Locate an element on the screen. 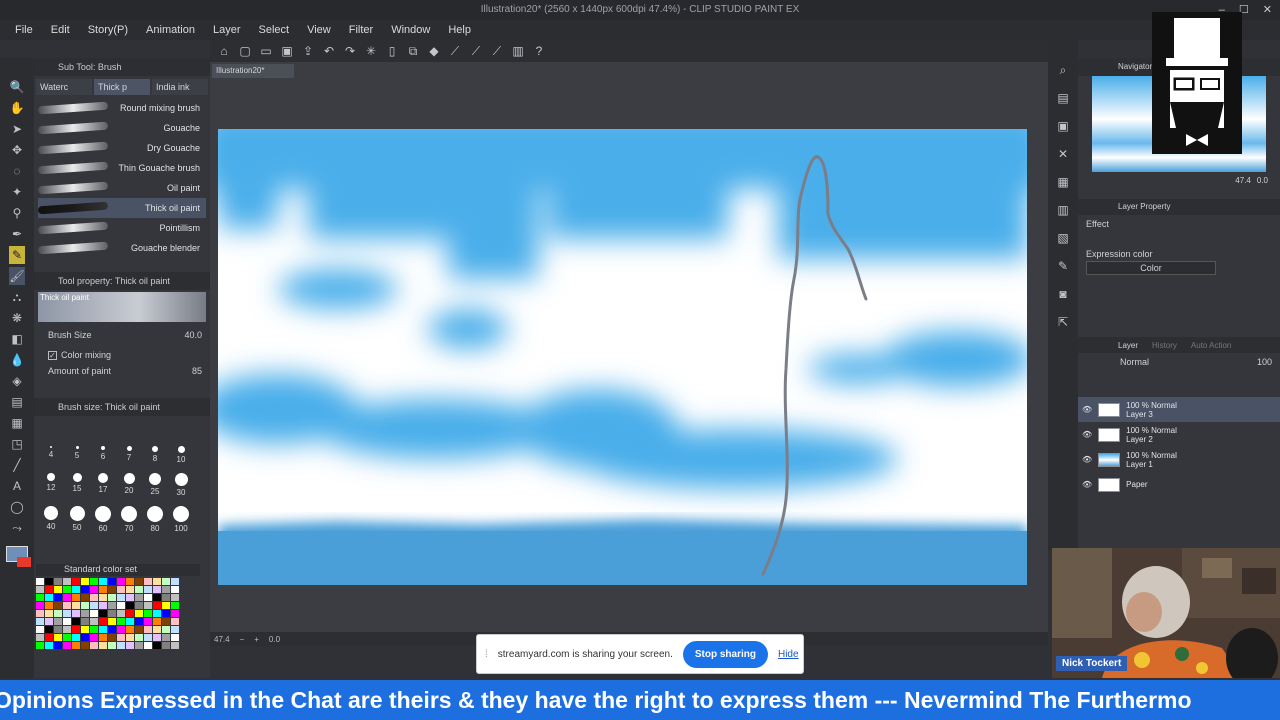 This screenshot has height=720, width=1280. document-tab: Illustration20* is located at coordinates (253, 71).